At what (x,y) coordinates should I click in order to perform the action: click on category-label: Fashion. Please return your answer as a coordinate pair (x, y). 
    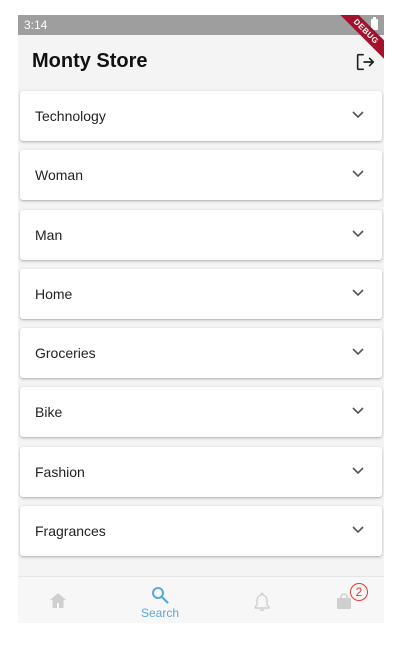
    Looking at the image, I should click on (60, 471).